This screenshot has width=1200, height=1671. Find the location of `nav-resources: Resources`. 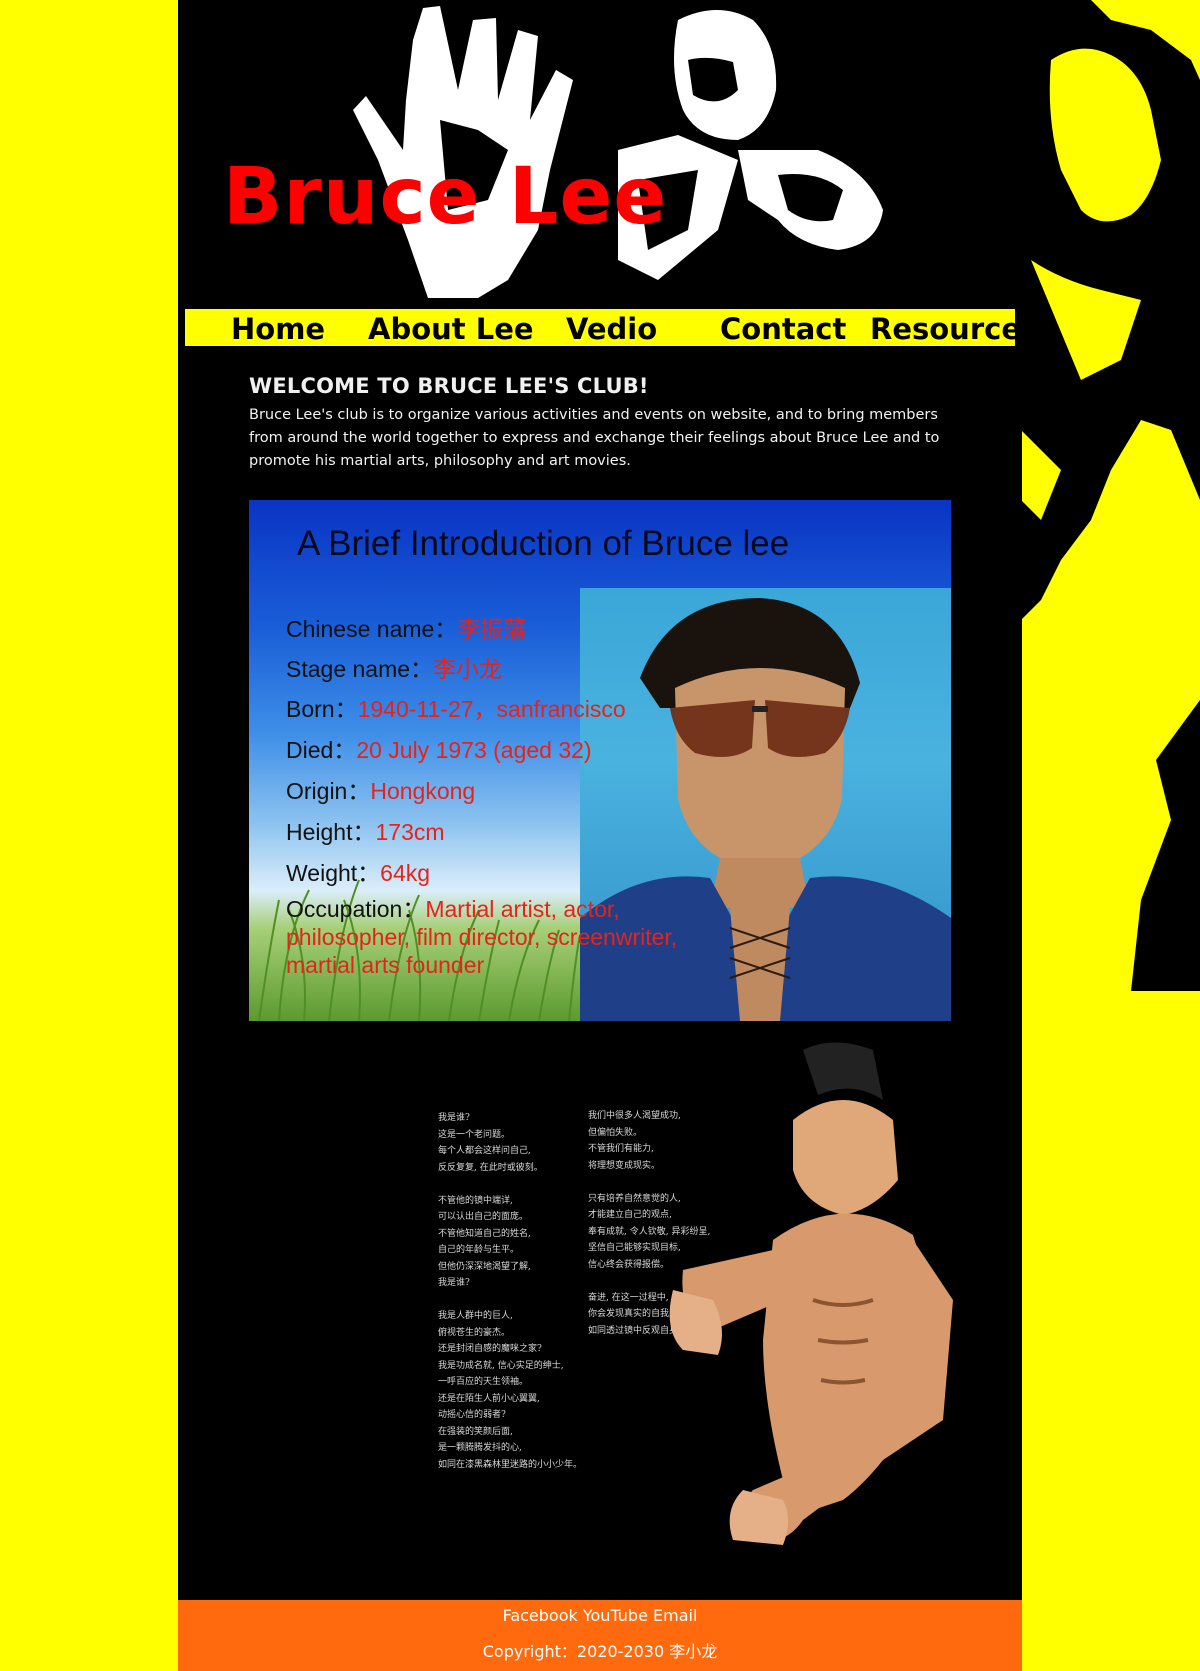

nav-resources: Resources is located at coordinates (954, 327).